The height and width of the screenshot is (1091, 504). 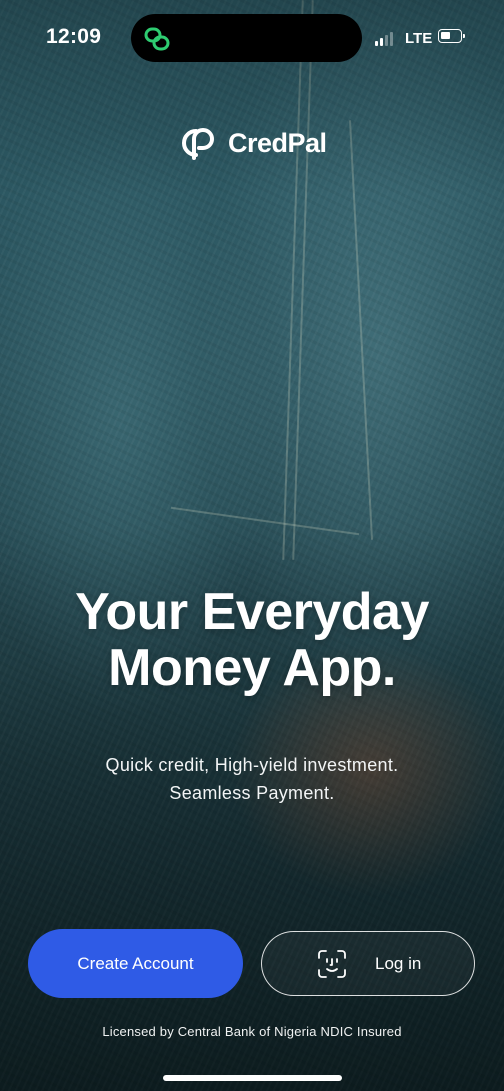 What do you see at coordinates (198, 144) in the screenshot?
I see `credpal-logo-mark-icon` at bounding box center [198, 144].